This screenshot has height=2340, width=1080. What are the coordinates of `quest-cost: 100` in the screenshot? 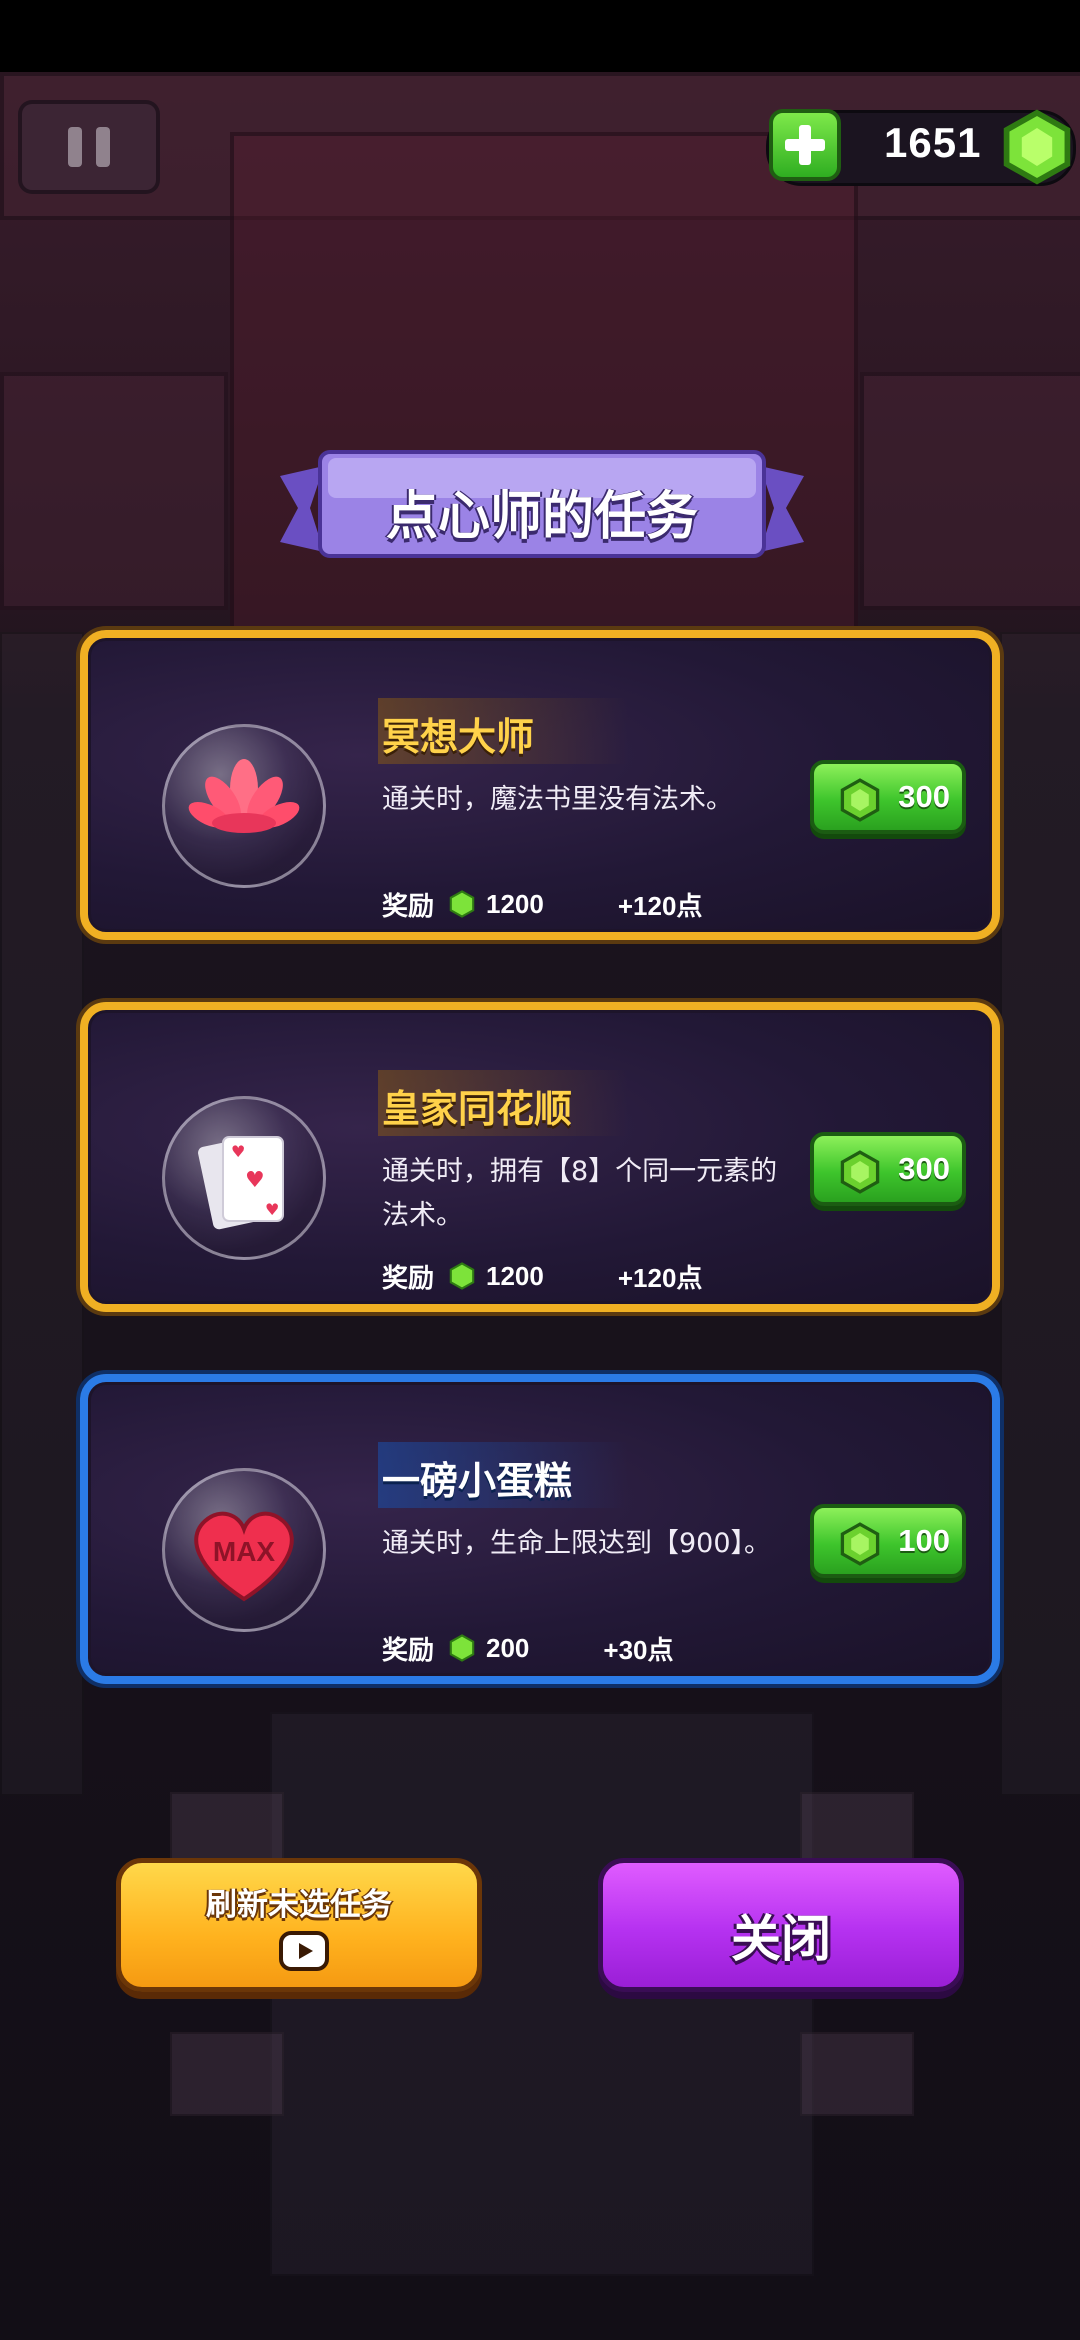 It's located at (924, 1540).